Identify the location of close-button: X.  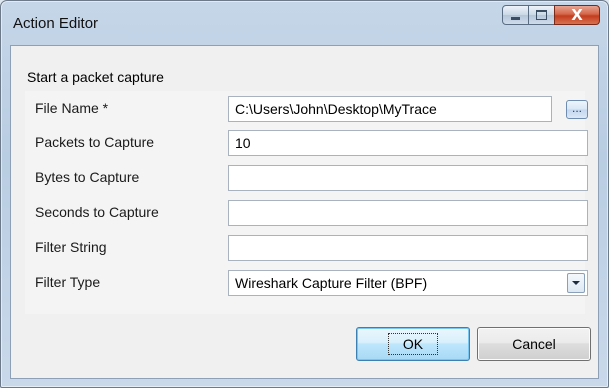
(577, 15).